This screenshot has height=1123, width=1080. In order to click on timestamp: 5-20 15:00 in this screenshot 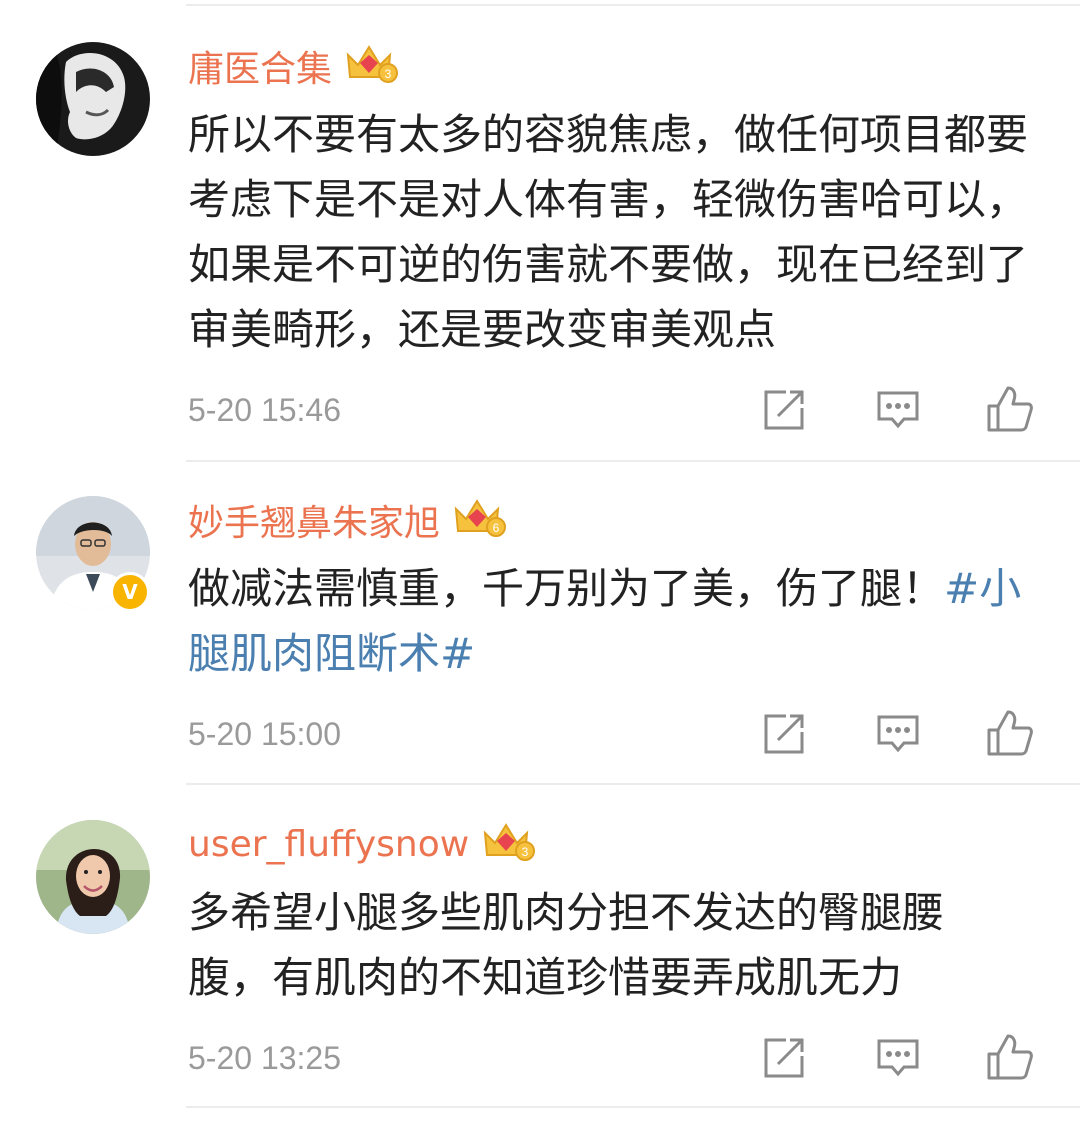, I will do `click(265, 734)`.